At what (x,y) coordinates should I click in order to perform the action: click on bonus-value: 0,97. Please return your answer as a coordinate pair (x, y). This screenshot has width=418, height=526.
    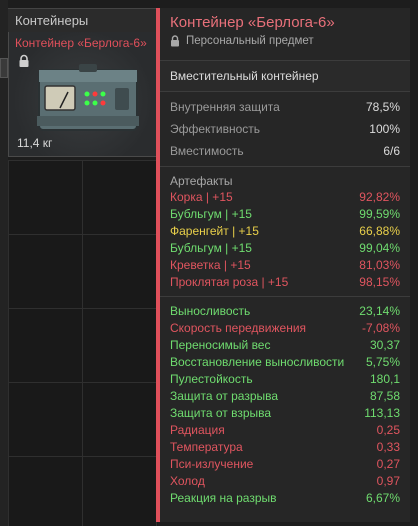
    Looking at the image, I should click on (388, 481).